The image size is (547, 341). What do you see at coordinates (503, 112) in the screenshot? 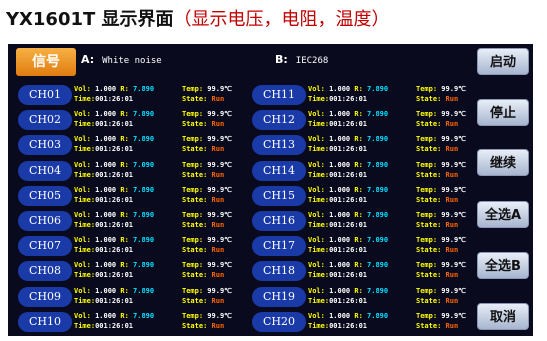
I see `stop-button: 停止` at bounding box center [503, 112].